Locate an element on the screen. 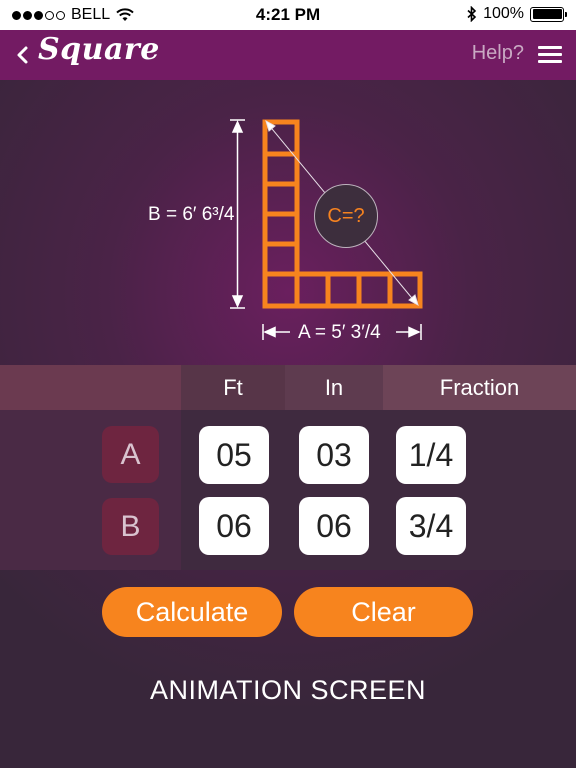 This screenshot has height=768, width=576. header-in: In is located at coordinates (334, 387).